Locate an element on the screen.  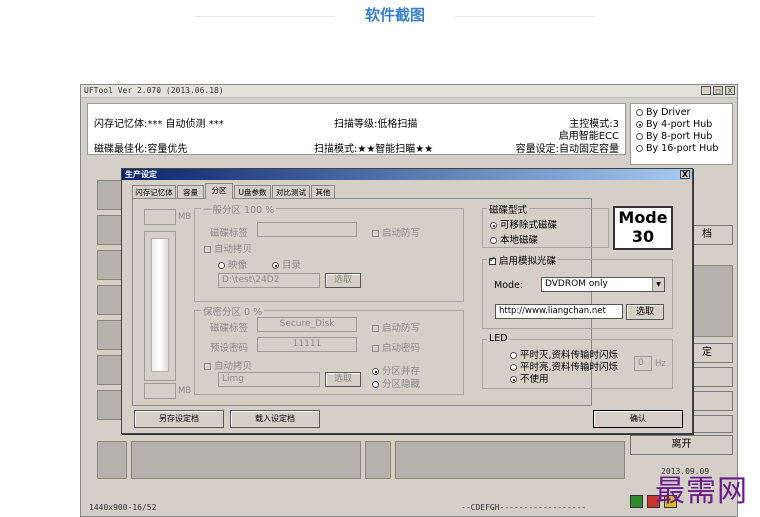
secure-coexist-radio: 分区并存 is located at coordinates (396, 370).